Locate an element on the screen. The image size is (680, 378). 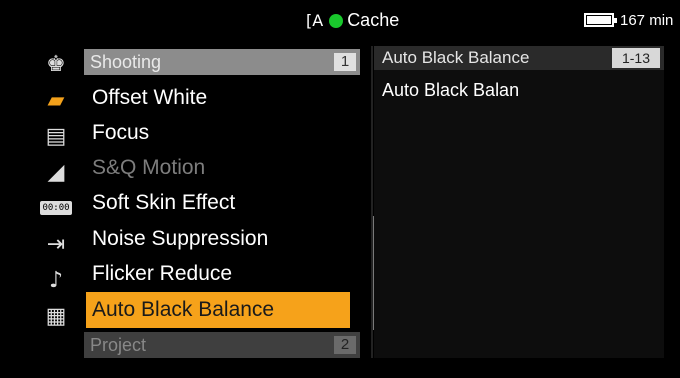
menu-category-sidebar: ♚ ▰ ▤ ◢ 00:00 ⇥ ♪ ▦ is located at coordinates (56, 190).